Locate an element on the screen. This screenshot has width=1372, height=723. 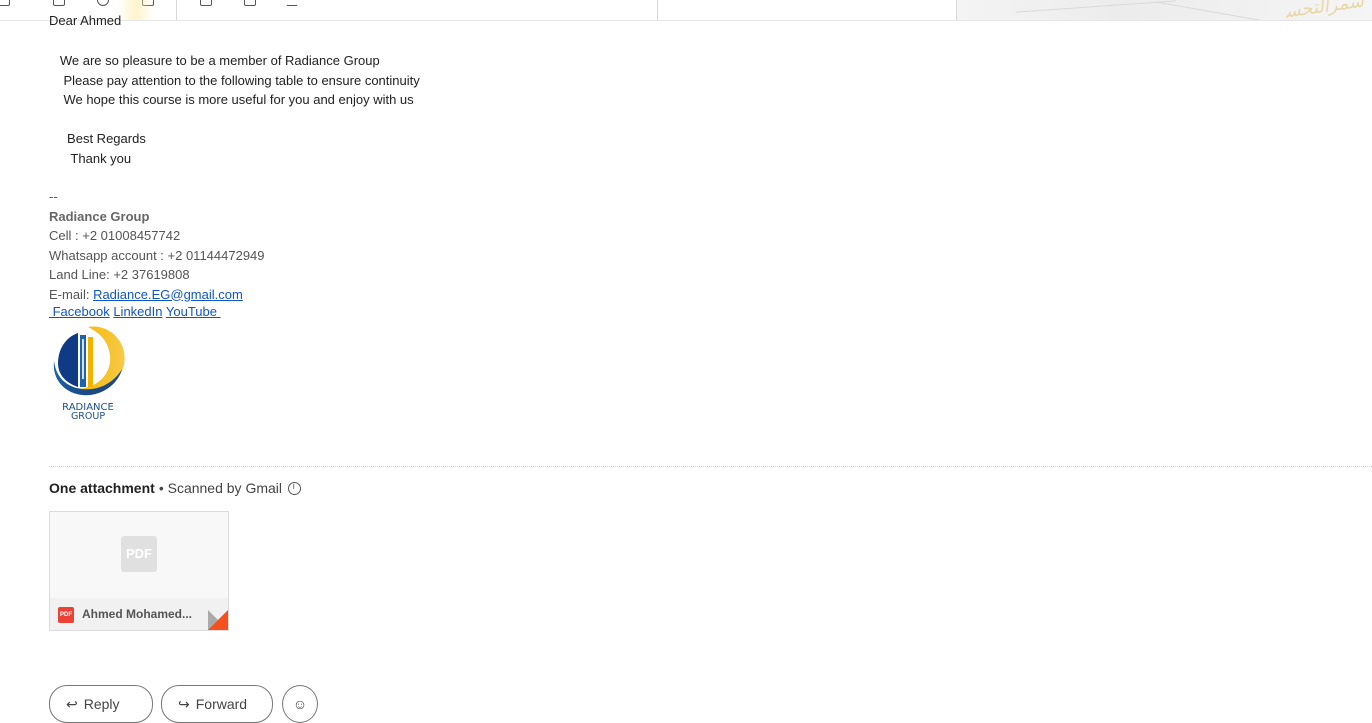
attachment-separator is located at coordinates (710, 466).